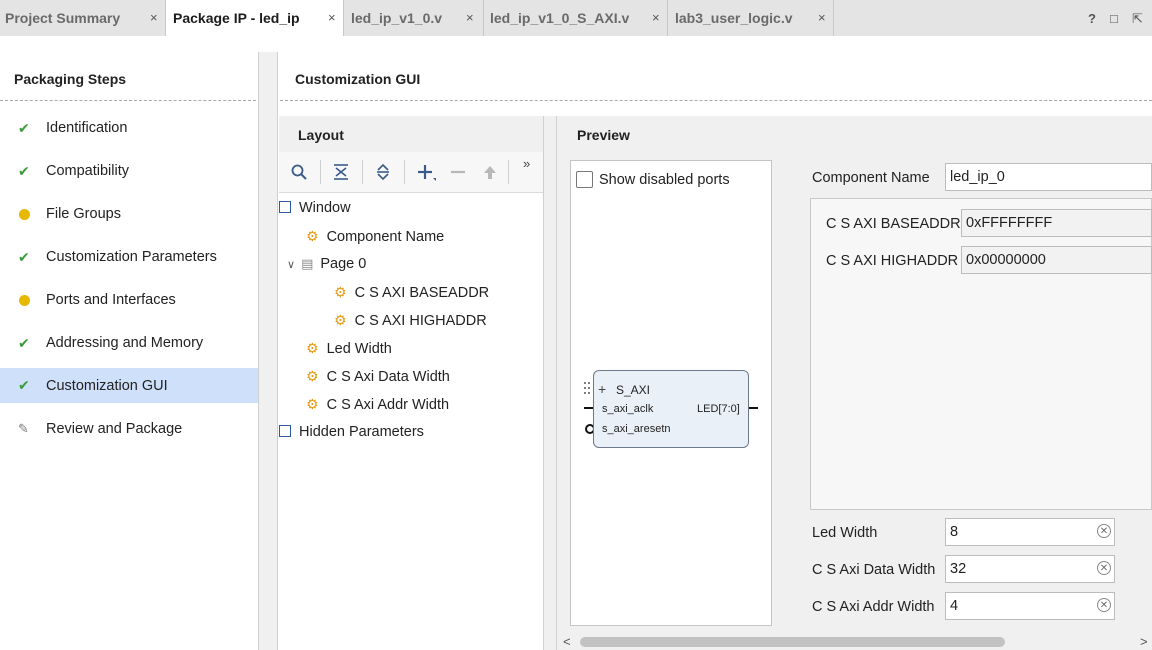 This screenshot has height=650, width=1152. Describe the element at coordinates (718, 409) in the screenshot. I see `port-label: LED[7:0]` at that location.